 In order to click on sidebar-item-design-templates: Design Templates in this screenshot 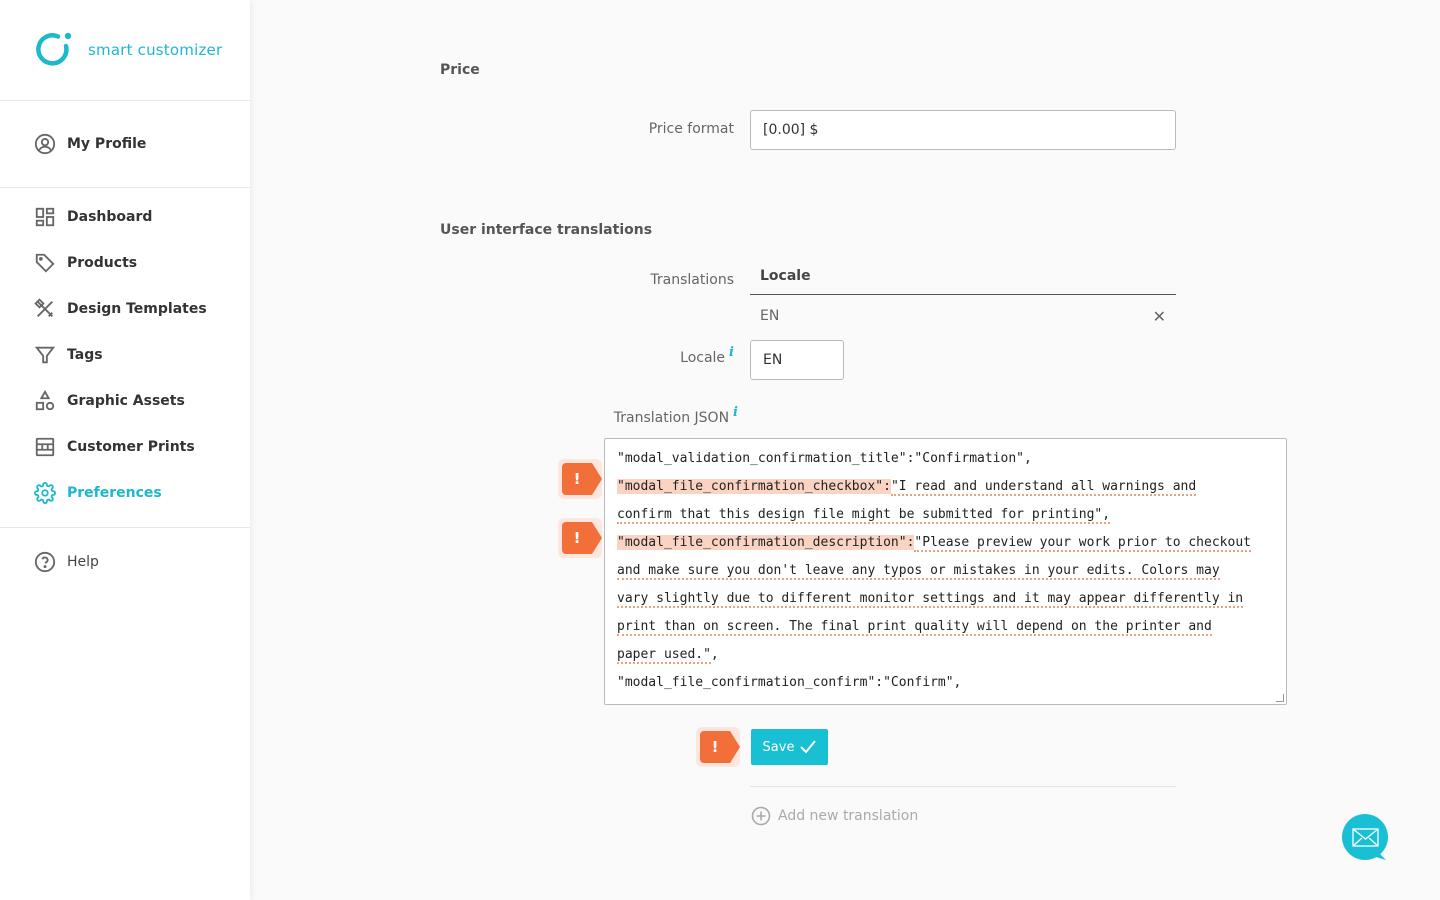, I will do `click(125, 309)`.